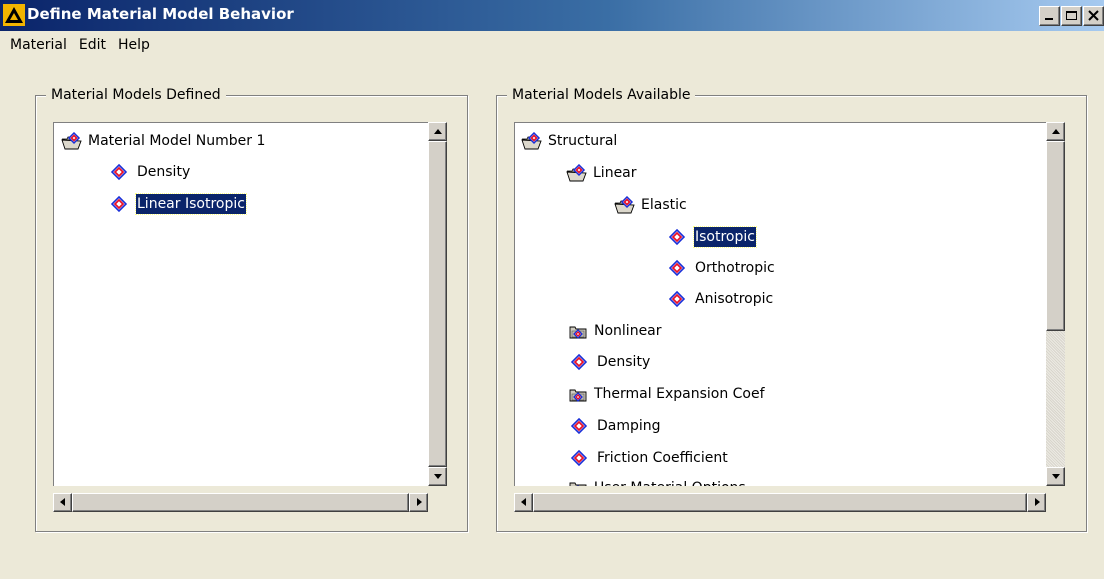 The width and height of the screenshot is (1104, 579). I want to click on tree-node-model-1: Material Model Number 1, so click(163, 141).